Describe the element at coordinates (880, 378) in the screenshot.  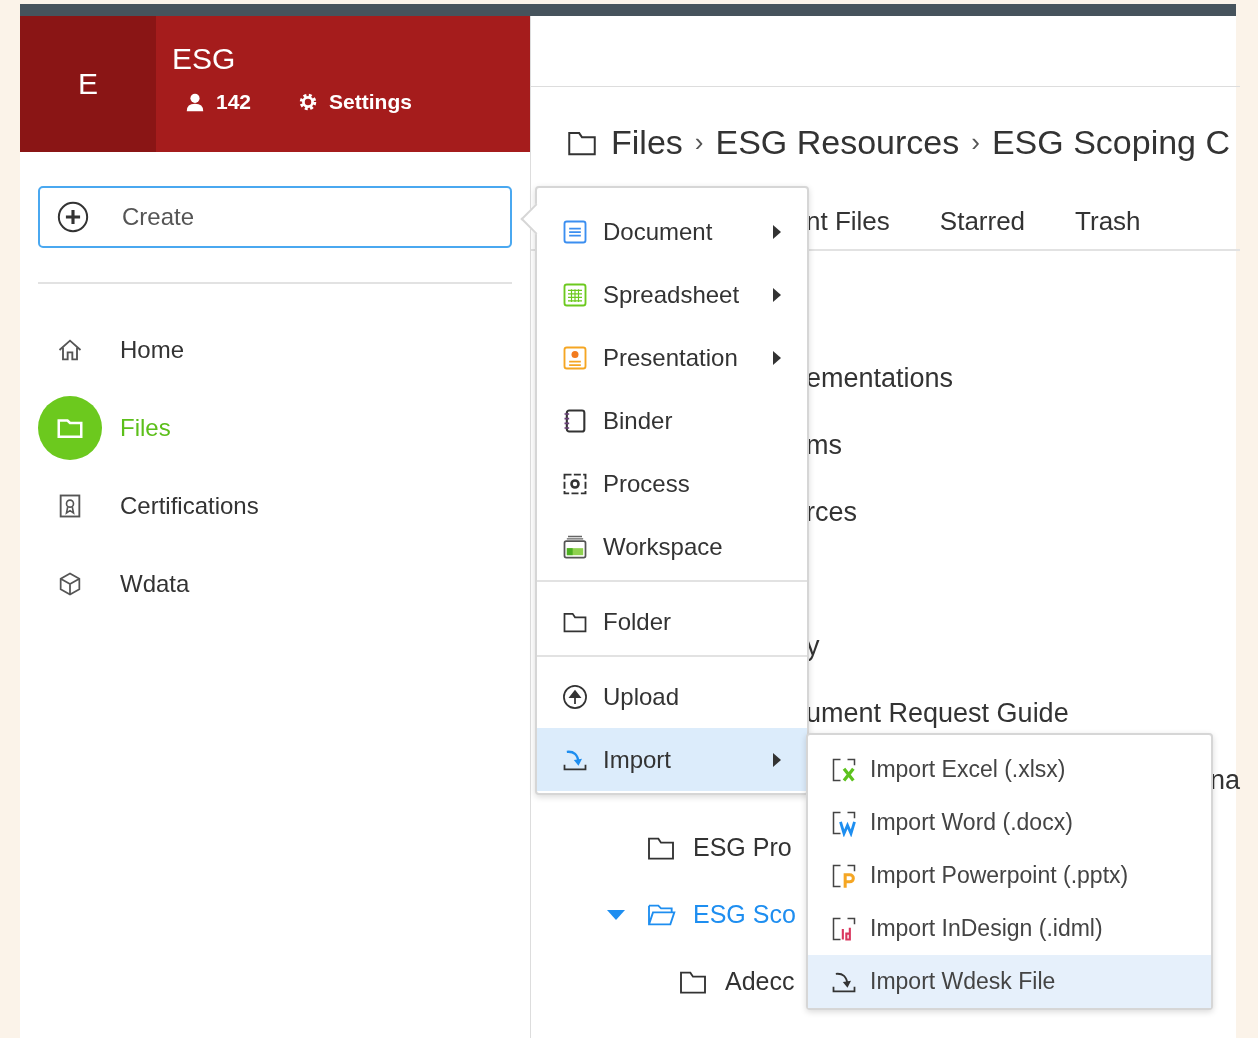
I see `file-name: ementations` at that location.